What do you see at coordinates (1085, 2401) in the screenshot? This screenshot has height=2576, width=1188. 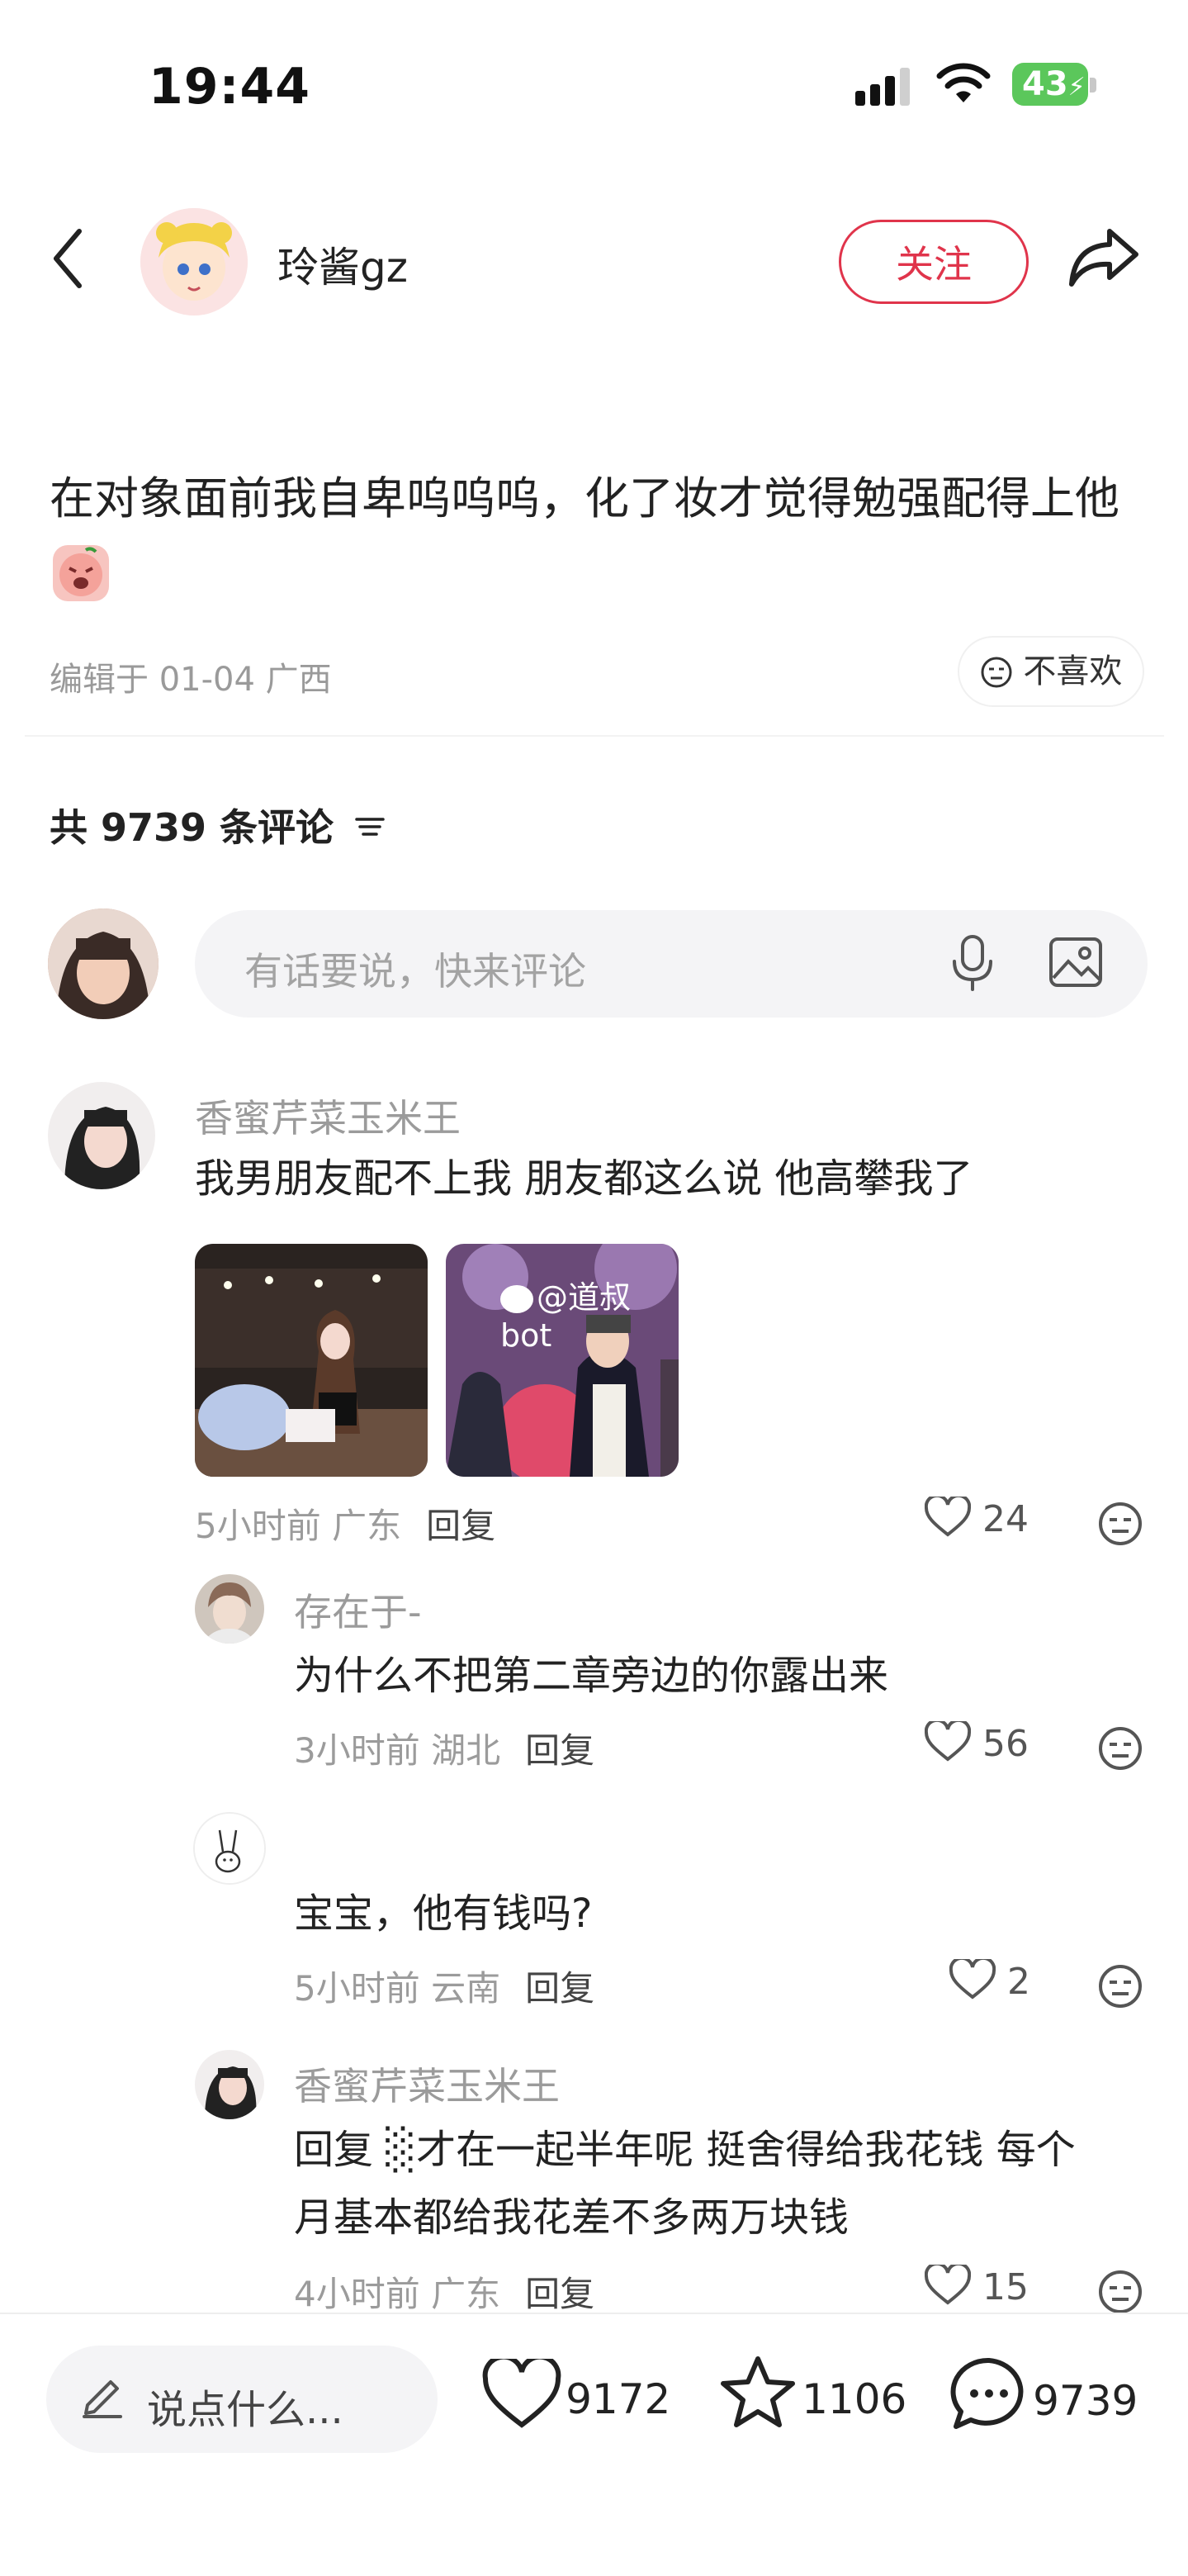 I see `comment-total-count: 9739` at bounding box center [1085, 2401].